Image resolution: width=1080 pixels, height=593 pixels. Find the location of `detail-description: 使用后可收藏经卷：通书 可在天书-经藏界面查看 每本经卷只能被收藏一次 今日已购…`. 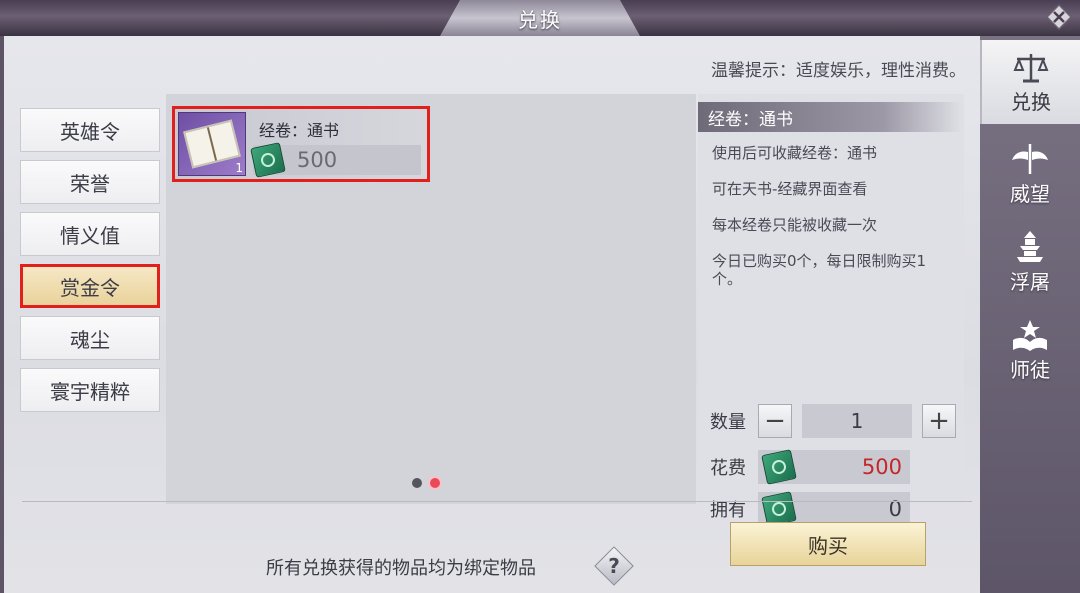

detail-description: 使用后可收藏经卷：通书 可在天书-经藏界面查看 每本经卷只能被收藏一次 今日已购… is located at coordinates (832, 225).